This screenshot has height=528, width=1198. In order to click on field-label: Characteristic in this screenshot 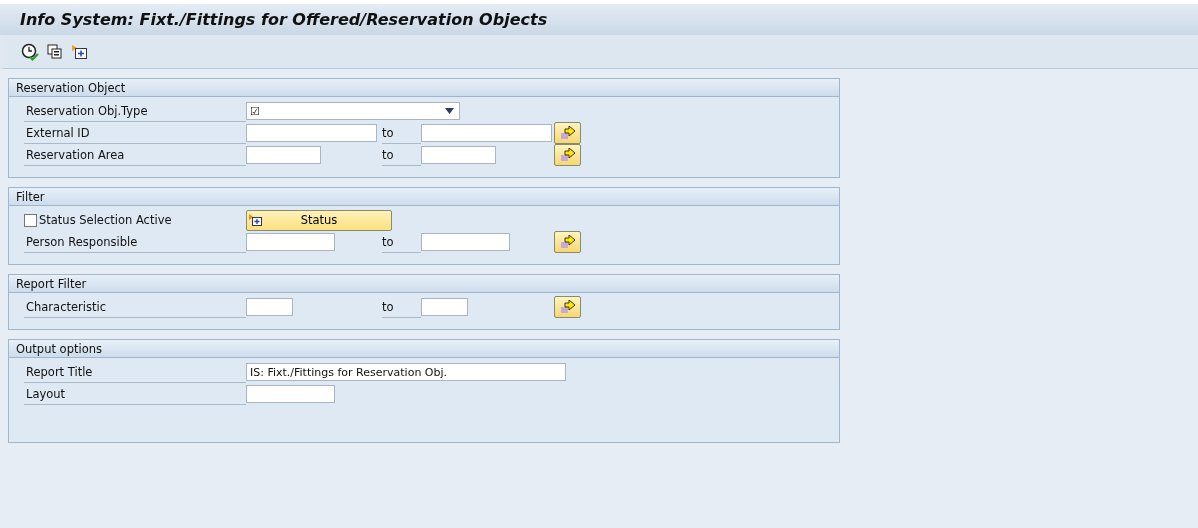, I will do `click(66, 306)`.